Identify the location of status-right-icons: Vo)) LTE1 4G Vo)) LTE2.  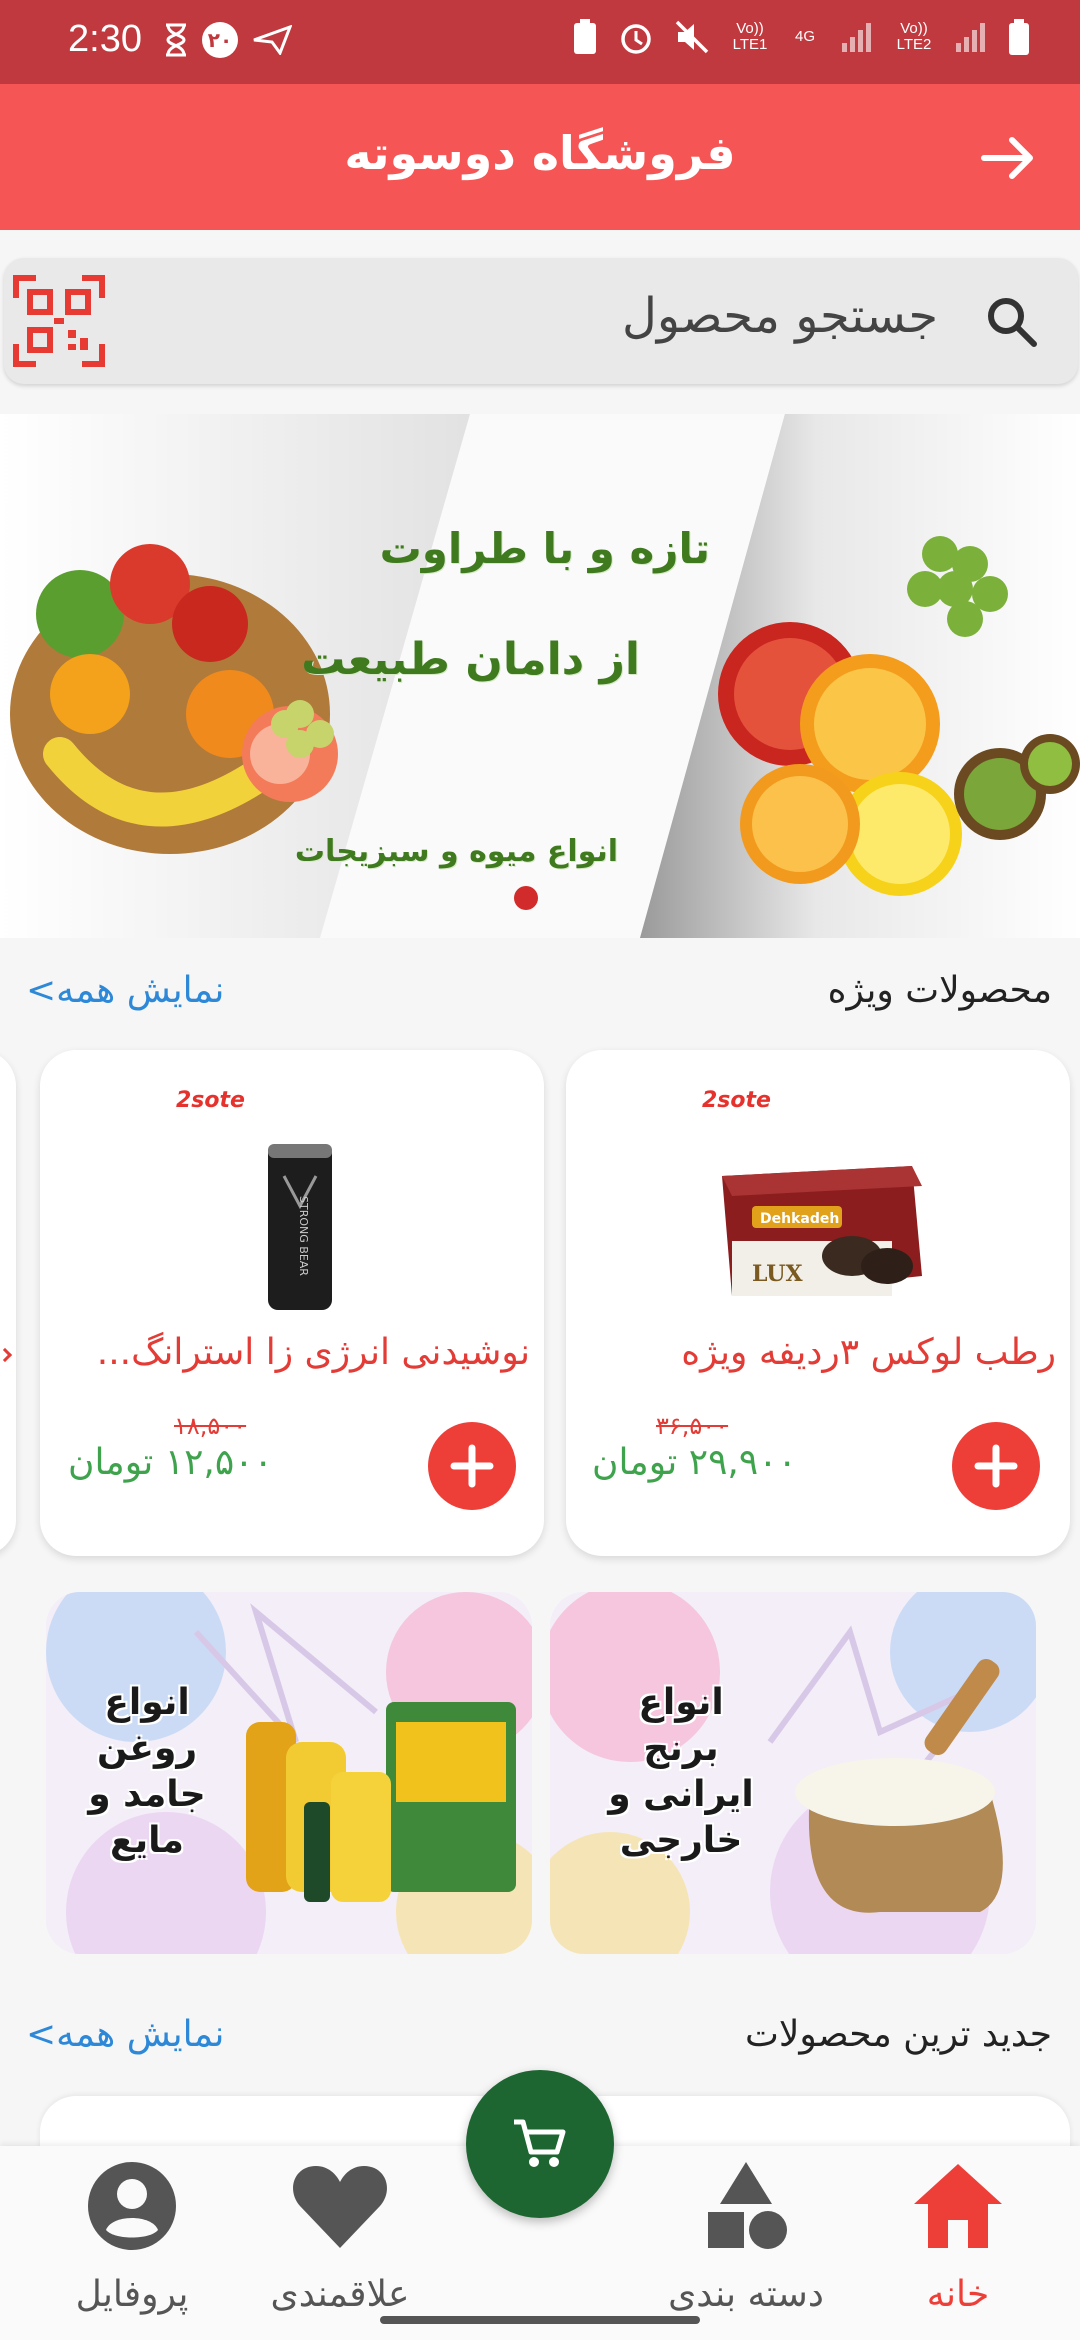
(801, 37).